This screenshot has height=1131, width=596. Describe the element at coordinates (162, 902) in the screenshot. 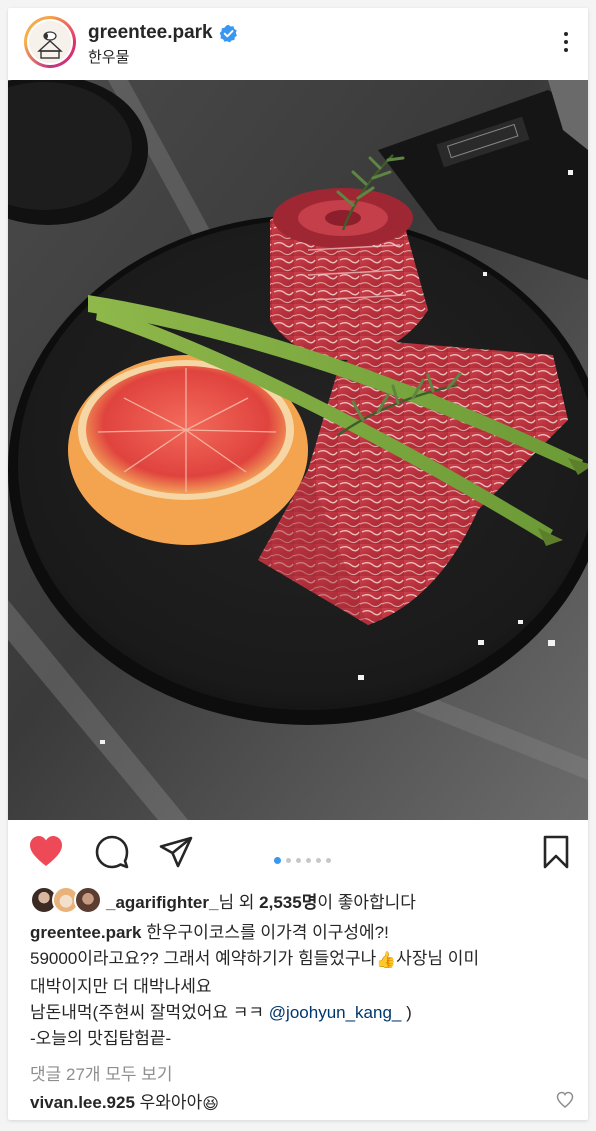

I see `liker-username: _agarifighter_` at that location.